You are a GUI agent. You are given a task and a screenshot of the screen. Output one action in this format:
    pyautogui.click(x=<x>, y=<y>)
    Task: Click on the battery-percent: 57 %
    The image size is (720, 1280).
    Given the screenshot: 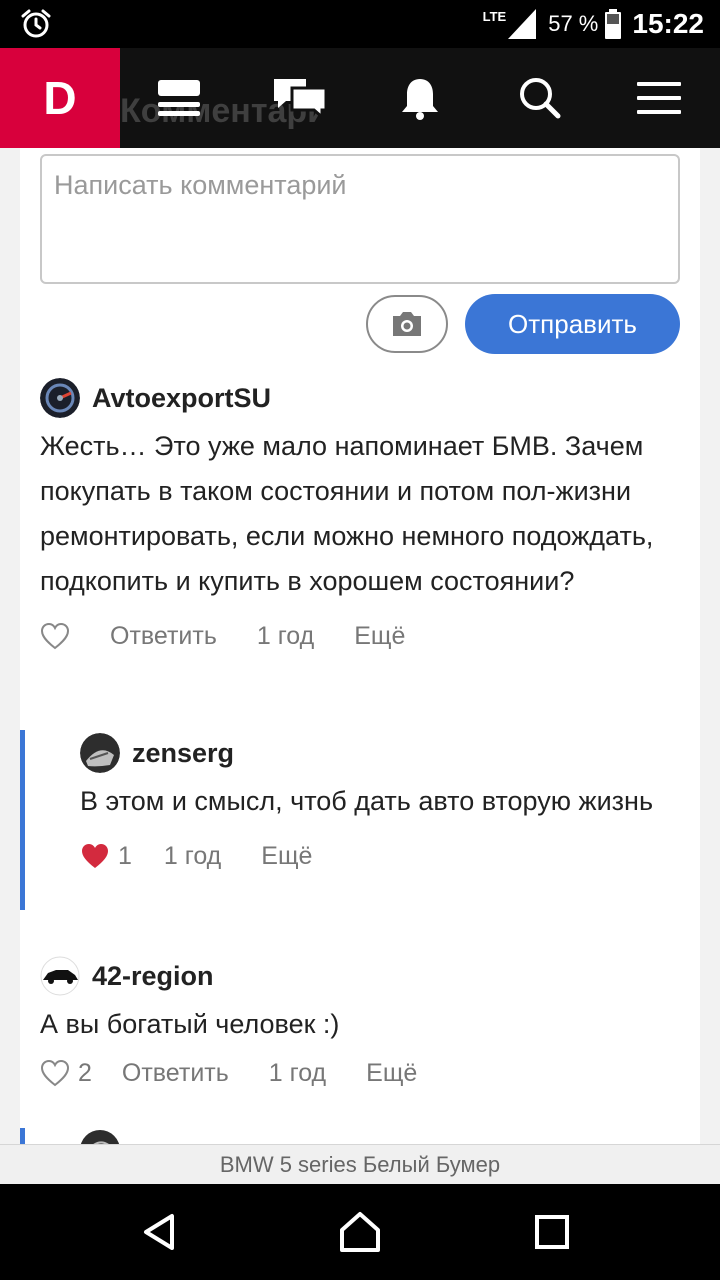 What is the action you would take?
    pyautogui.click(x=573, y=23)
    